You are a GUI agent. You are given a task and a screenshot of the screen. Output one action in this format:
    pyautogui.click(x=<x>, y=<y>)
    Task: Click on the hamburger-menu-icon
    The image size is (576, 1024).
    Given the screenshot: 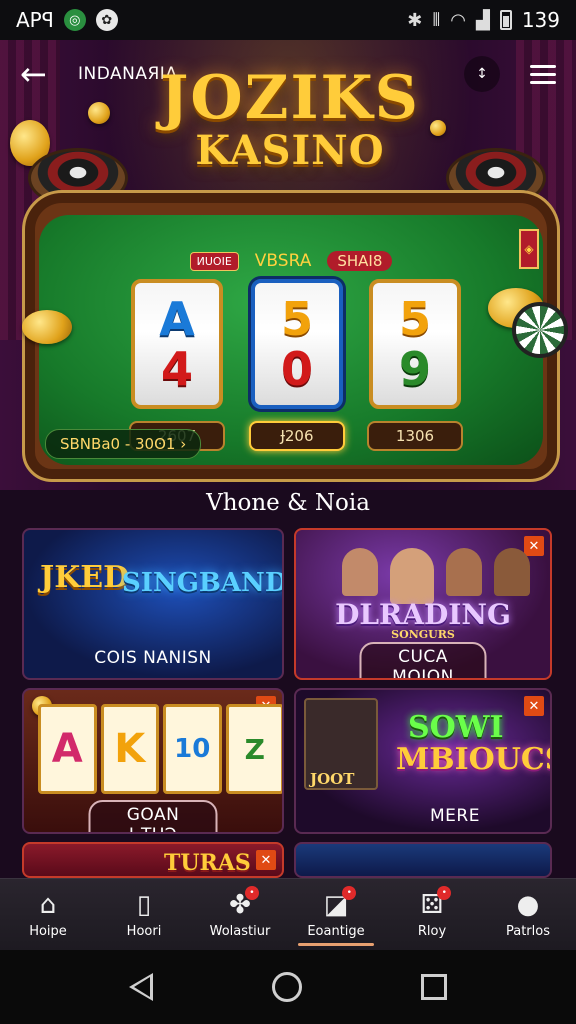 What is the action you would take?
    pyautogui.click(x=543, y=74)
    